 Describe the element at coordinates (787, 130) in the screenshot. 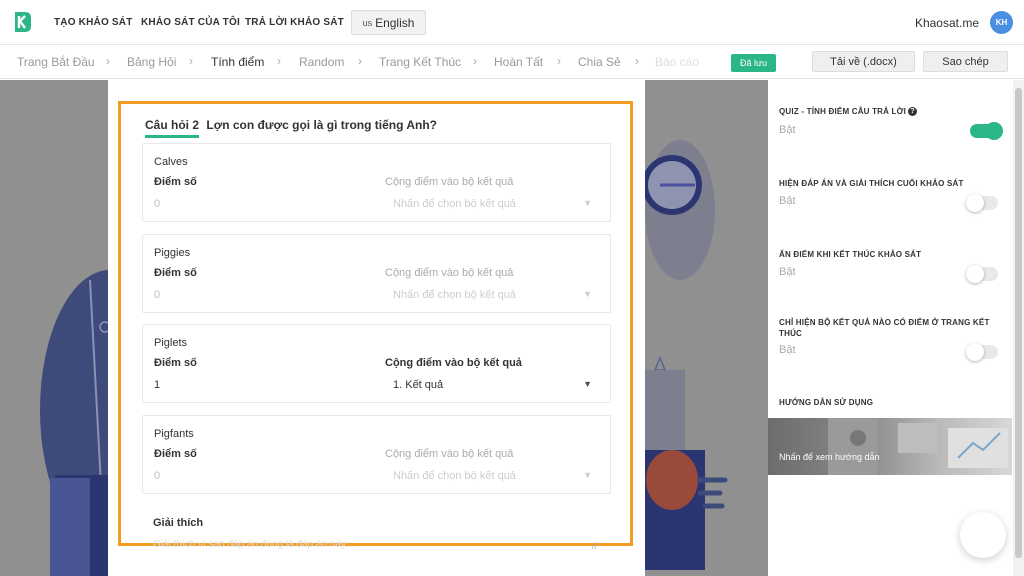

I see `quiz-setting-value: Bật` at that location.